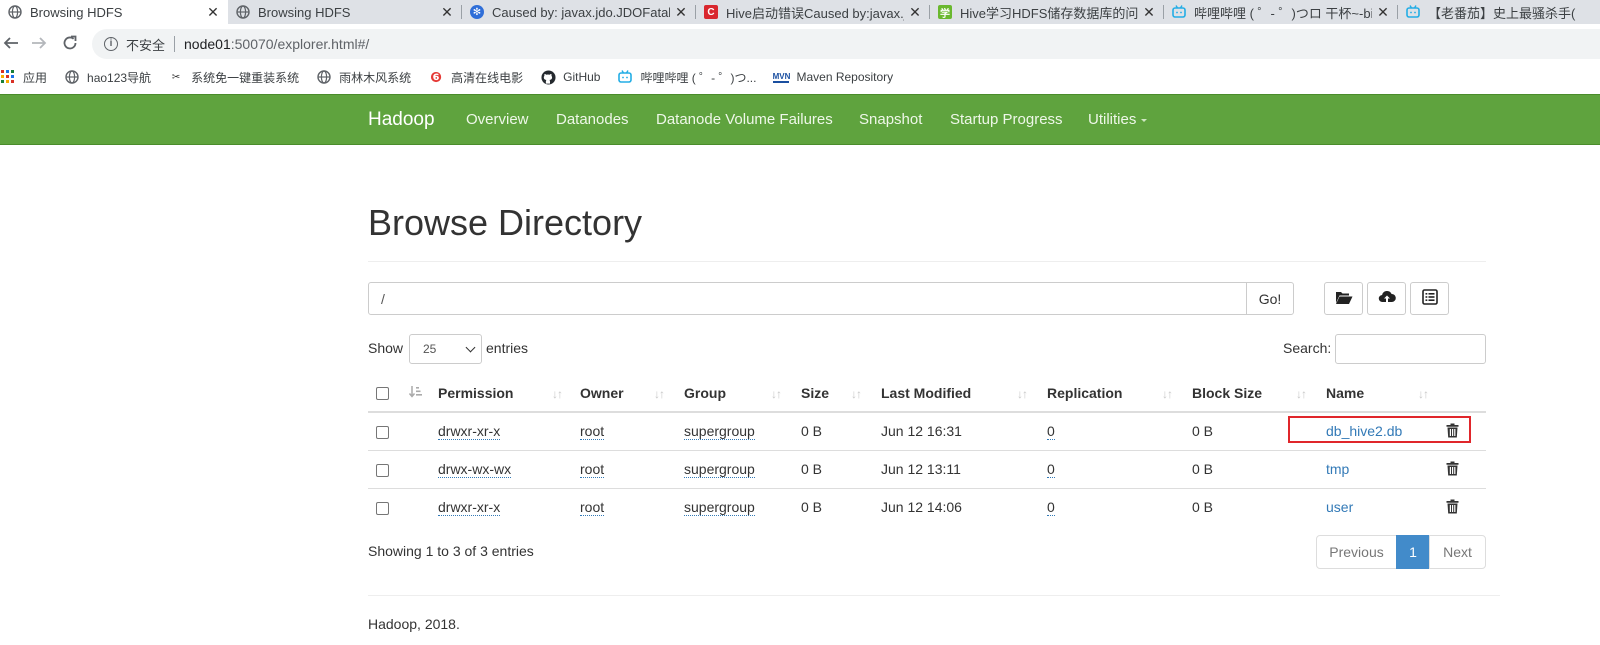 This screenshot has height=645, width=1600. I want to click on go-button: Go!, so click(1270, 298).